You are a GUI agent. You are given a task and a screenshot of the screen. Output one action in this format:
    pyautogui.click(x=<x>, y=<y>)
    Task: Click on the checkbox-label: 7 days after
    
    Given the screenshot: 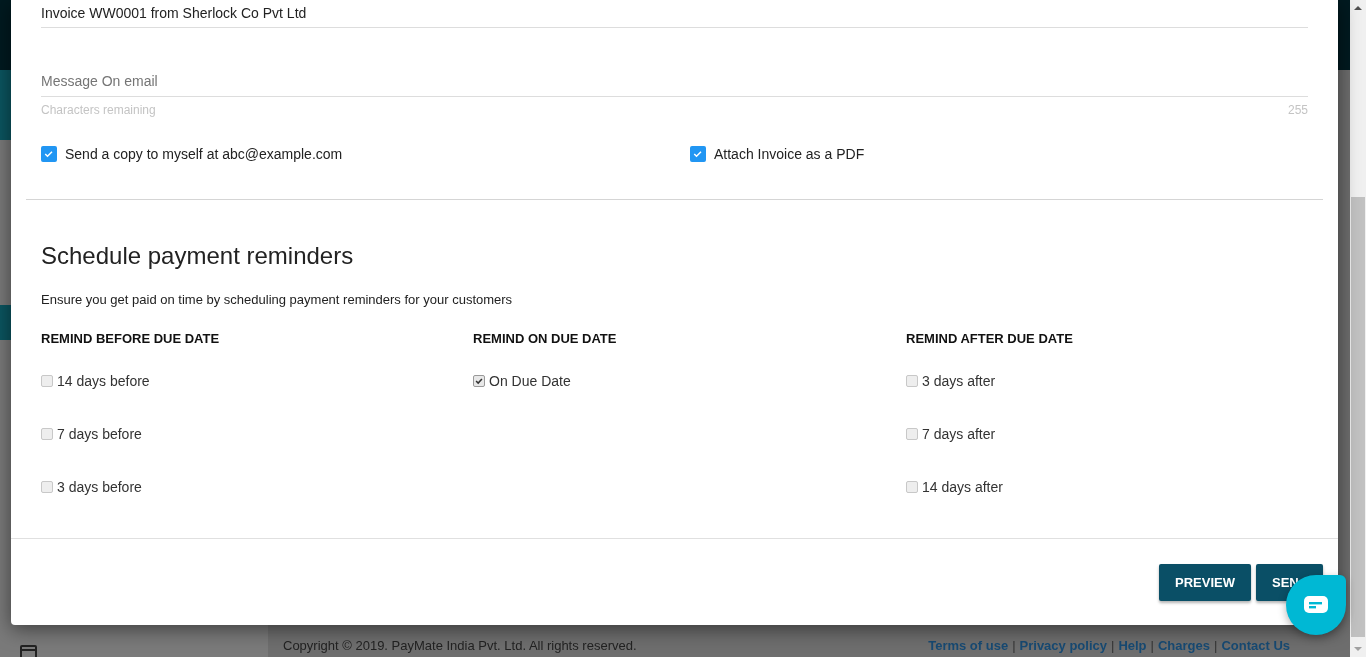 What is the action you would take?
    pyautogui.click(x=959, y=433)
    